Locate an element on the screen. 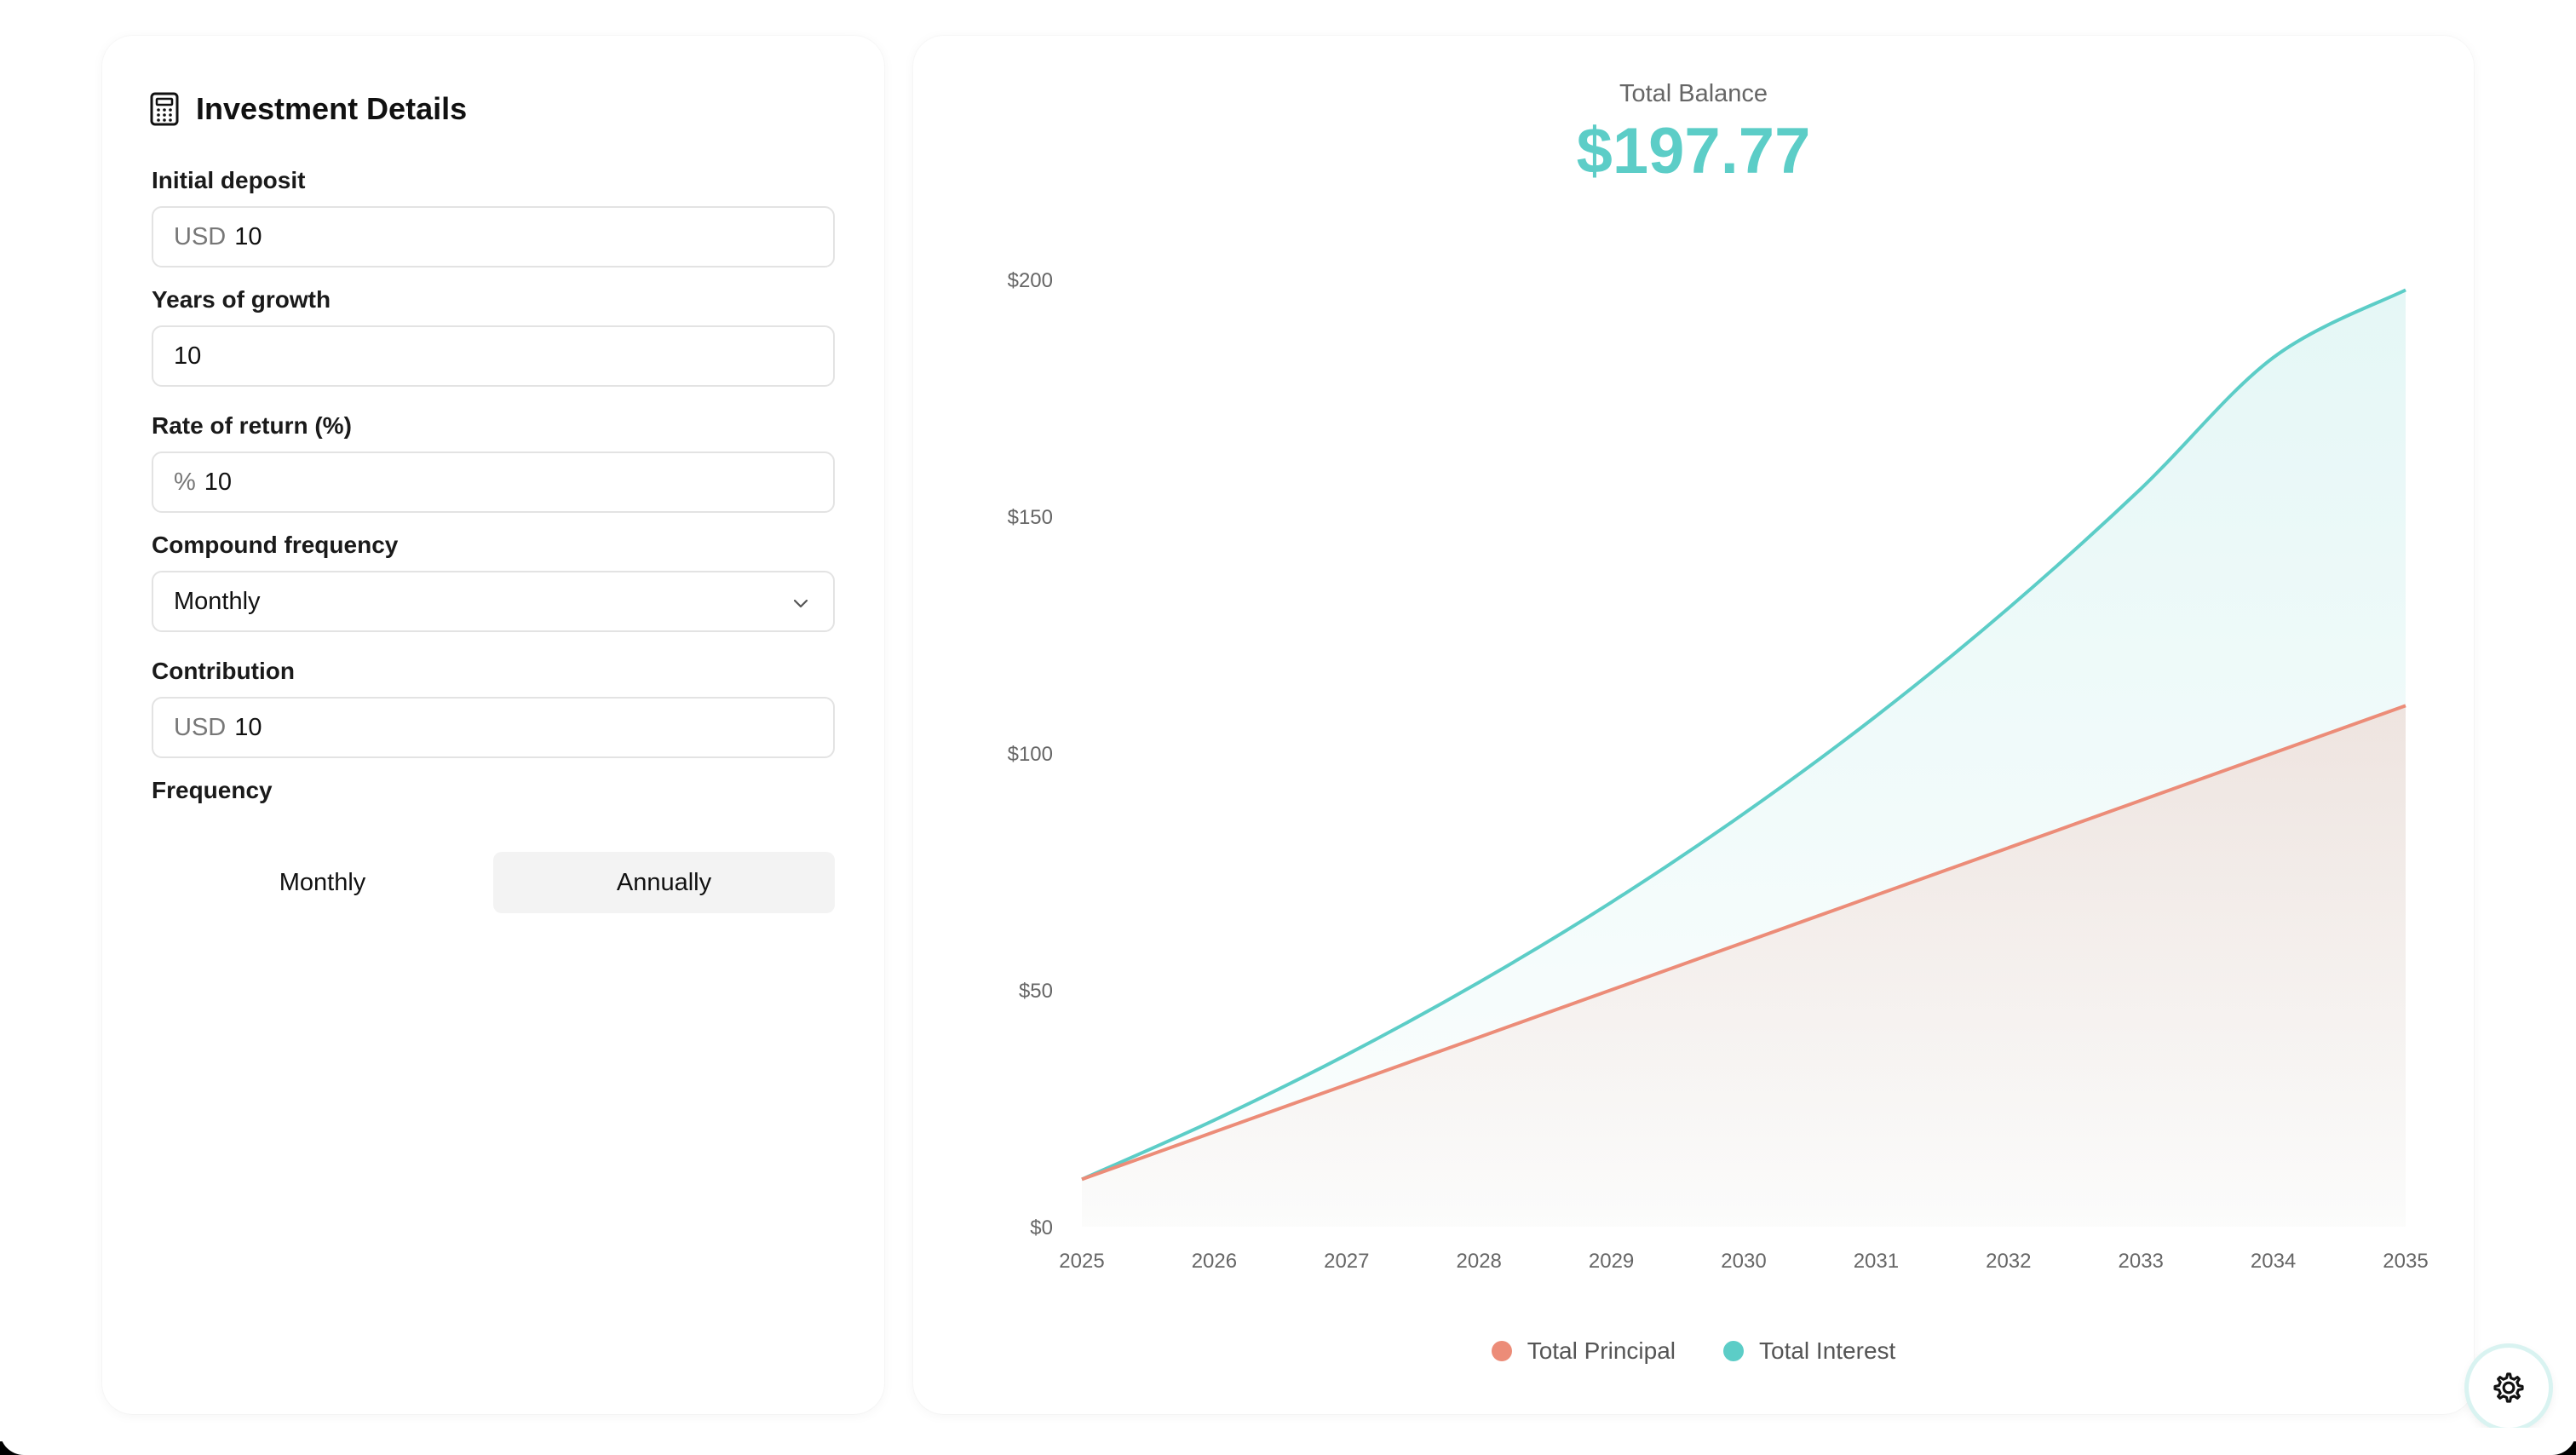 The width and height of the screenshot is (2576, 1455). frequency-option-annually: Annually is located at coordinates (664, 883).